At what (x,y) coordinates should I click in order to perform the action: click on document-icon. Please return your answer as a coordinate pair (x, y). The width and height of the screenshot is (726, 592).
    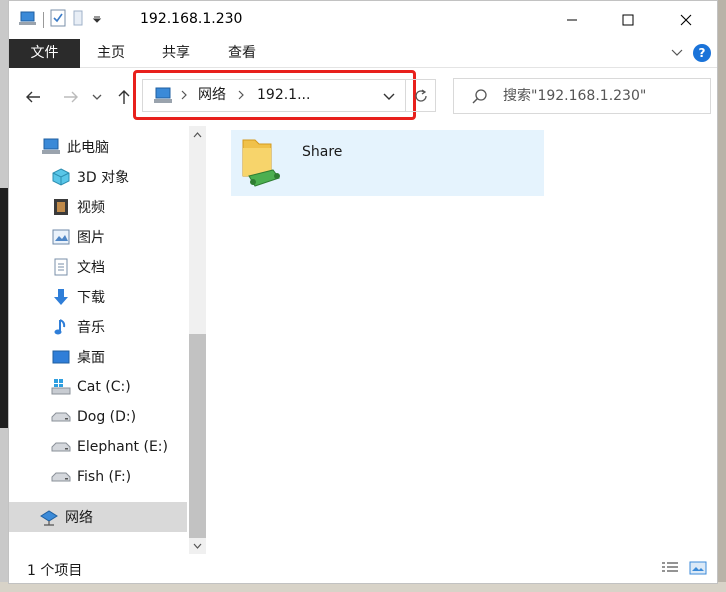
    Looking at the image, I should click on (61, 267).